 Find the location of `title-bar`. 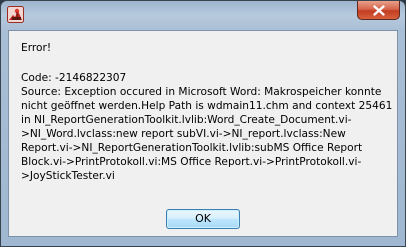

title-bar is located at coordinates (203, 15).